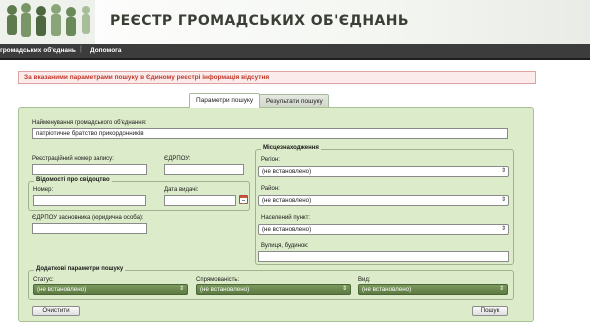  Describe the element at coordinates (433, 289) in the screenshot. I see `kind-select: (не встановлено) ⇕` at that location.